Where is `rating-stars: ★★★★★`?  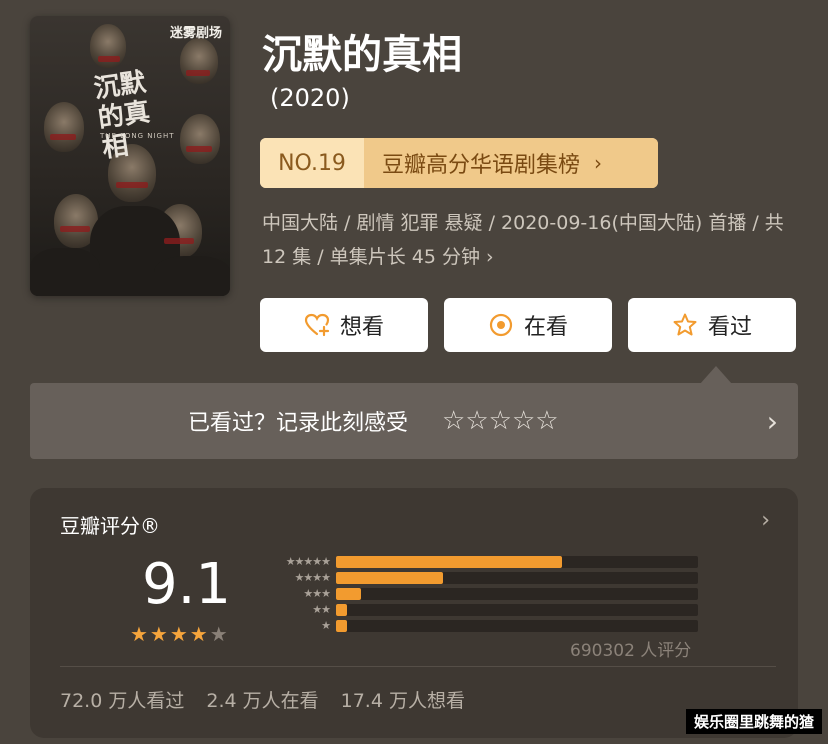
rating-stars: ★★★★★ is located at coordinates (180, 634).